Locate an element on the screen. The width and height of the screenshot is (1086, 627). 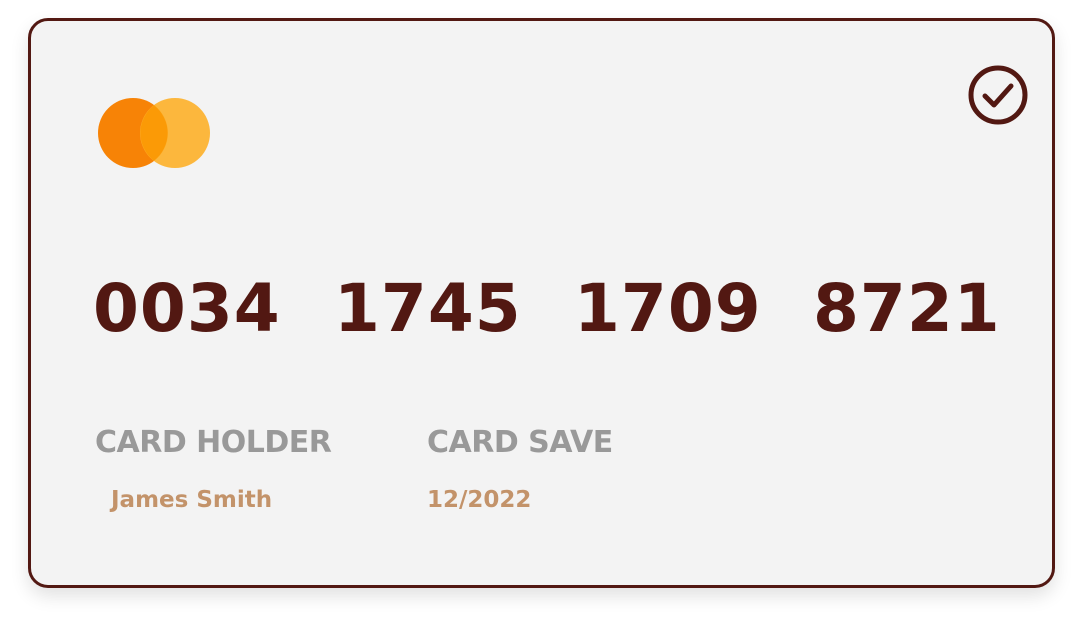
card-save-label: CARD SAVE is located at coordinates (520, 442).